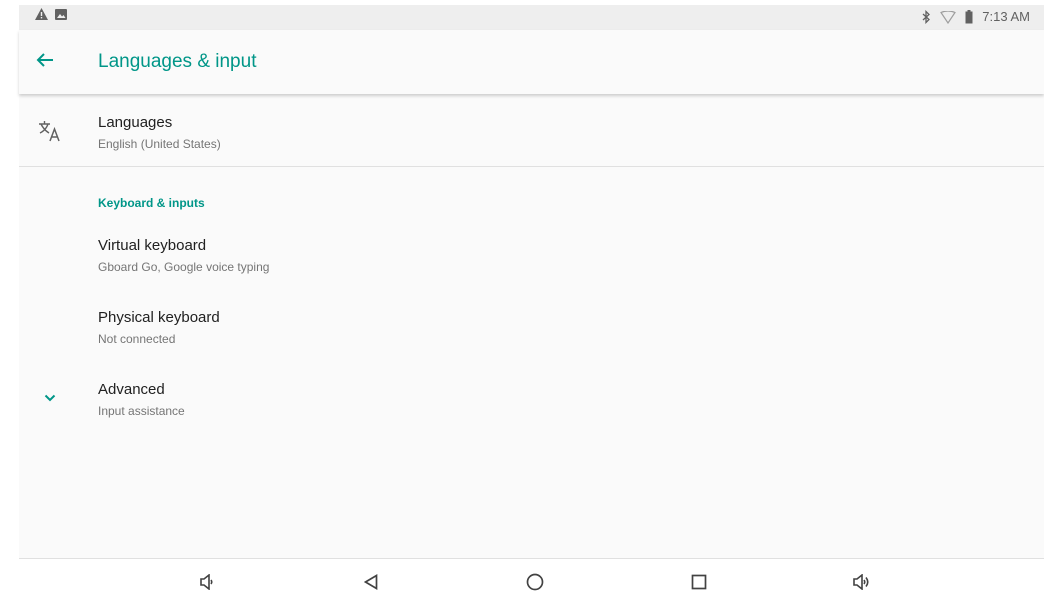 The image size is (1044, 603). Describe the element at coordinates (151, 203) in the screenshot. I see `keyboard-category-title: Keyboard & inputs` at that location.